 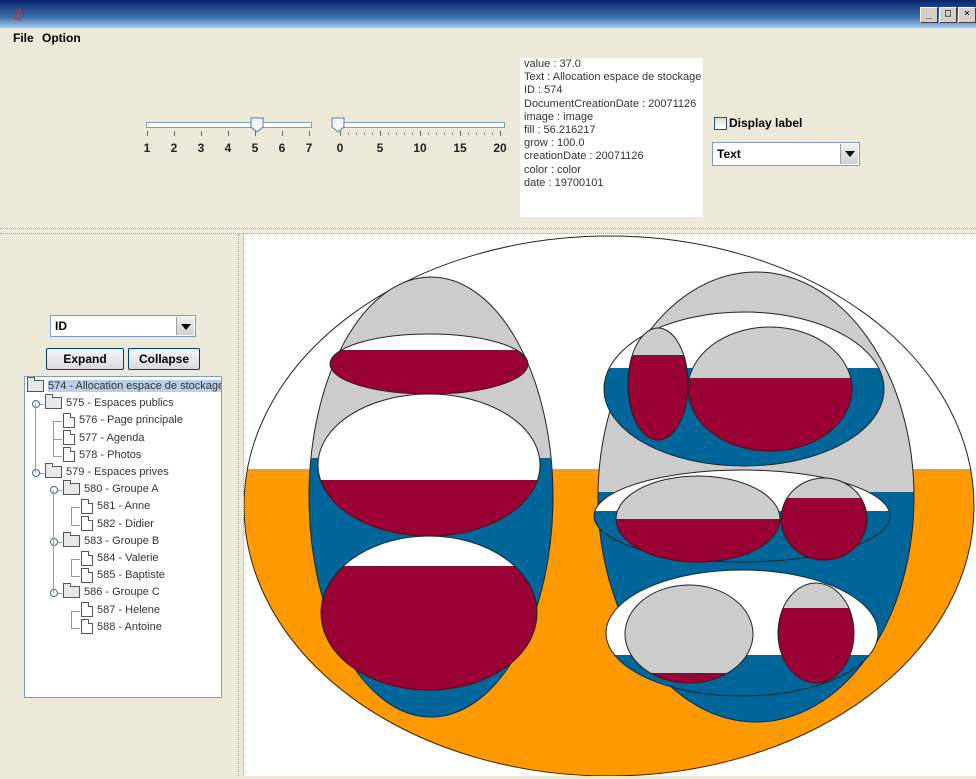 I want to click on tree-node-label: 582 - Didier, so click(x=125, y=523).